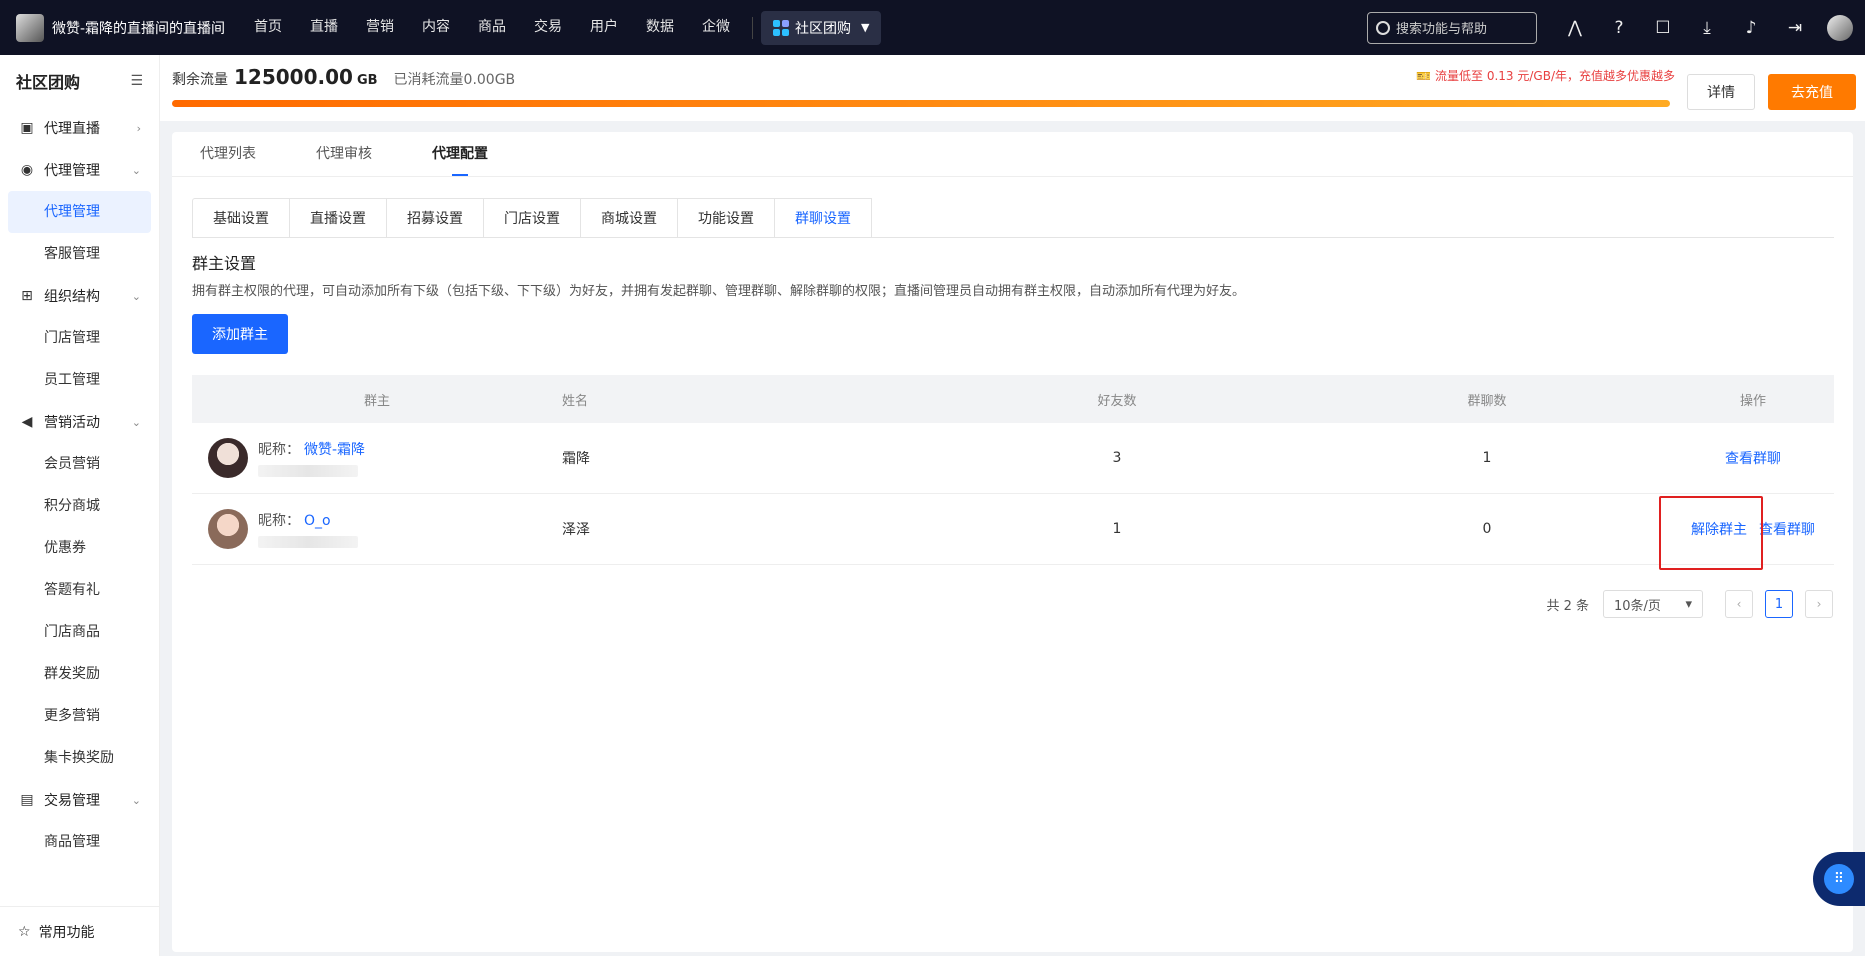  I want to click on assistant-float-button: ⠿, so click(1839, 879).